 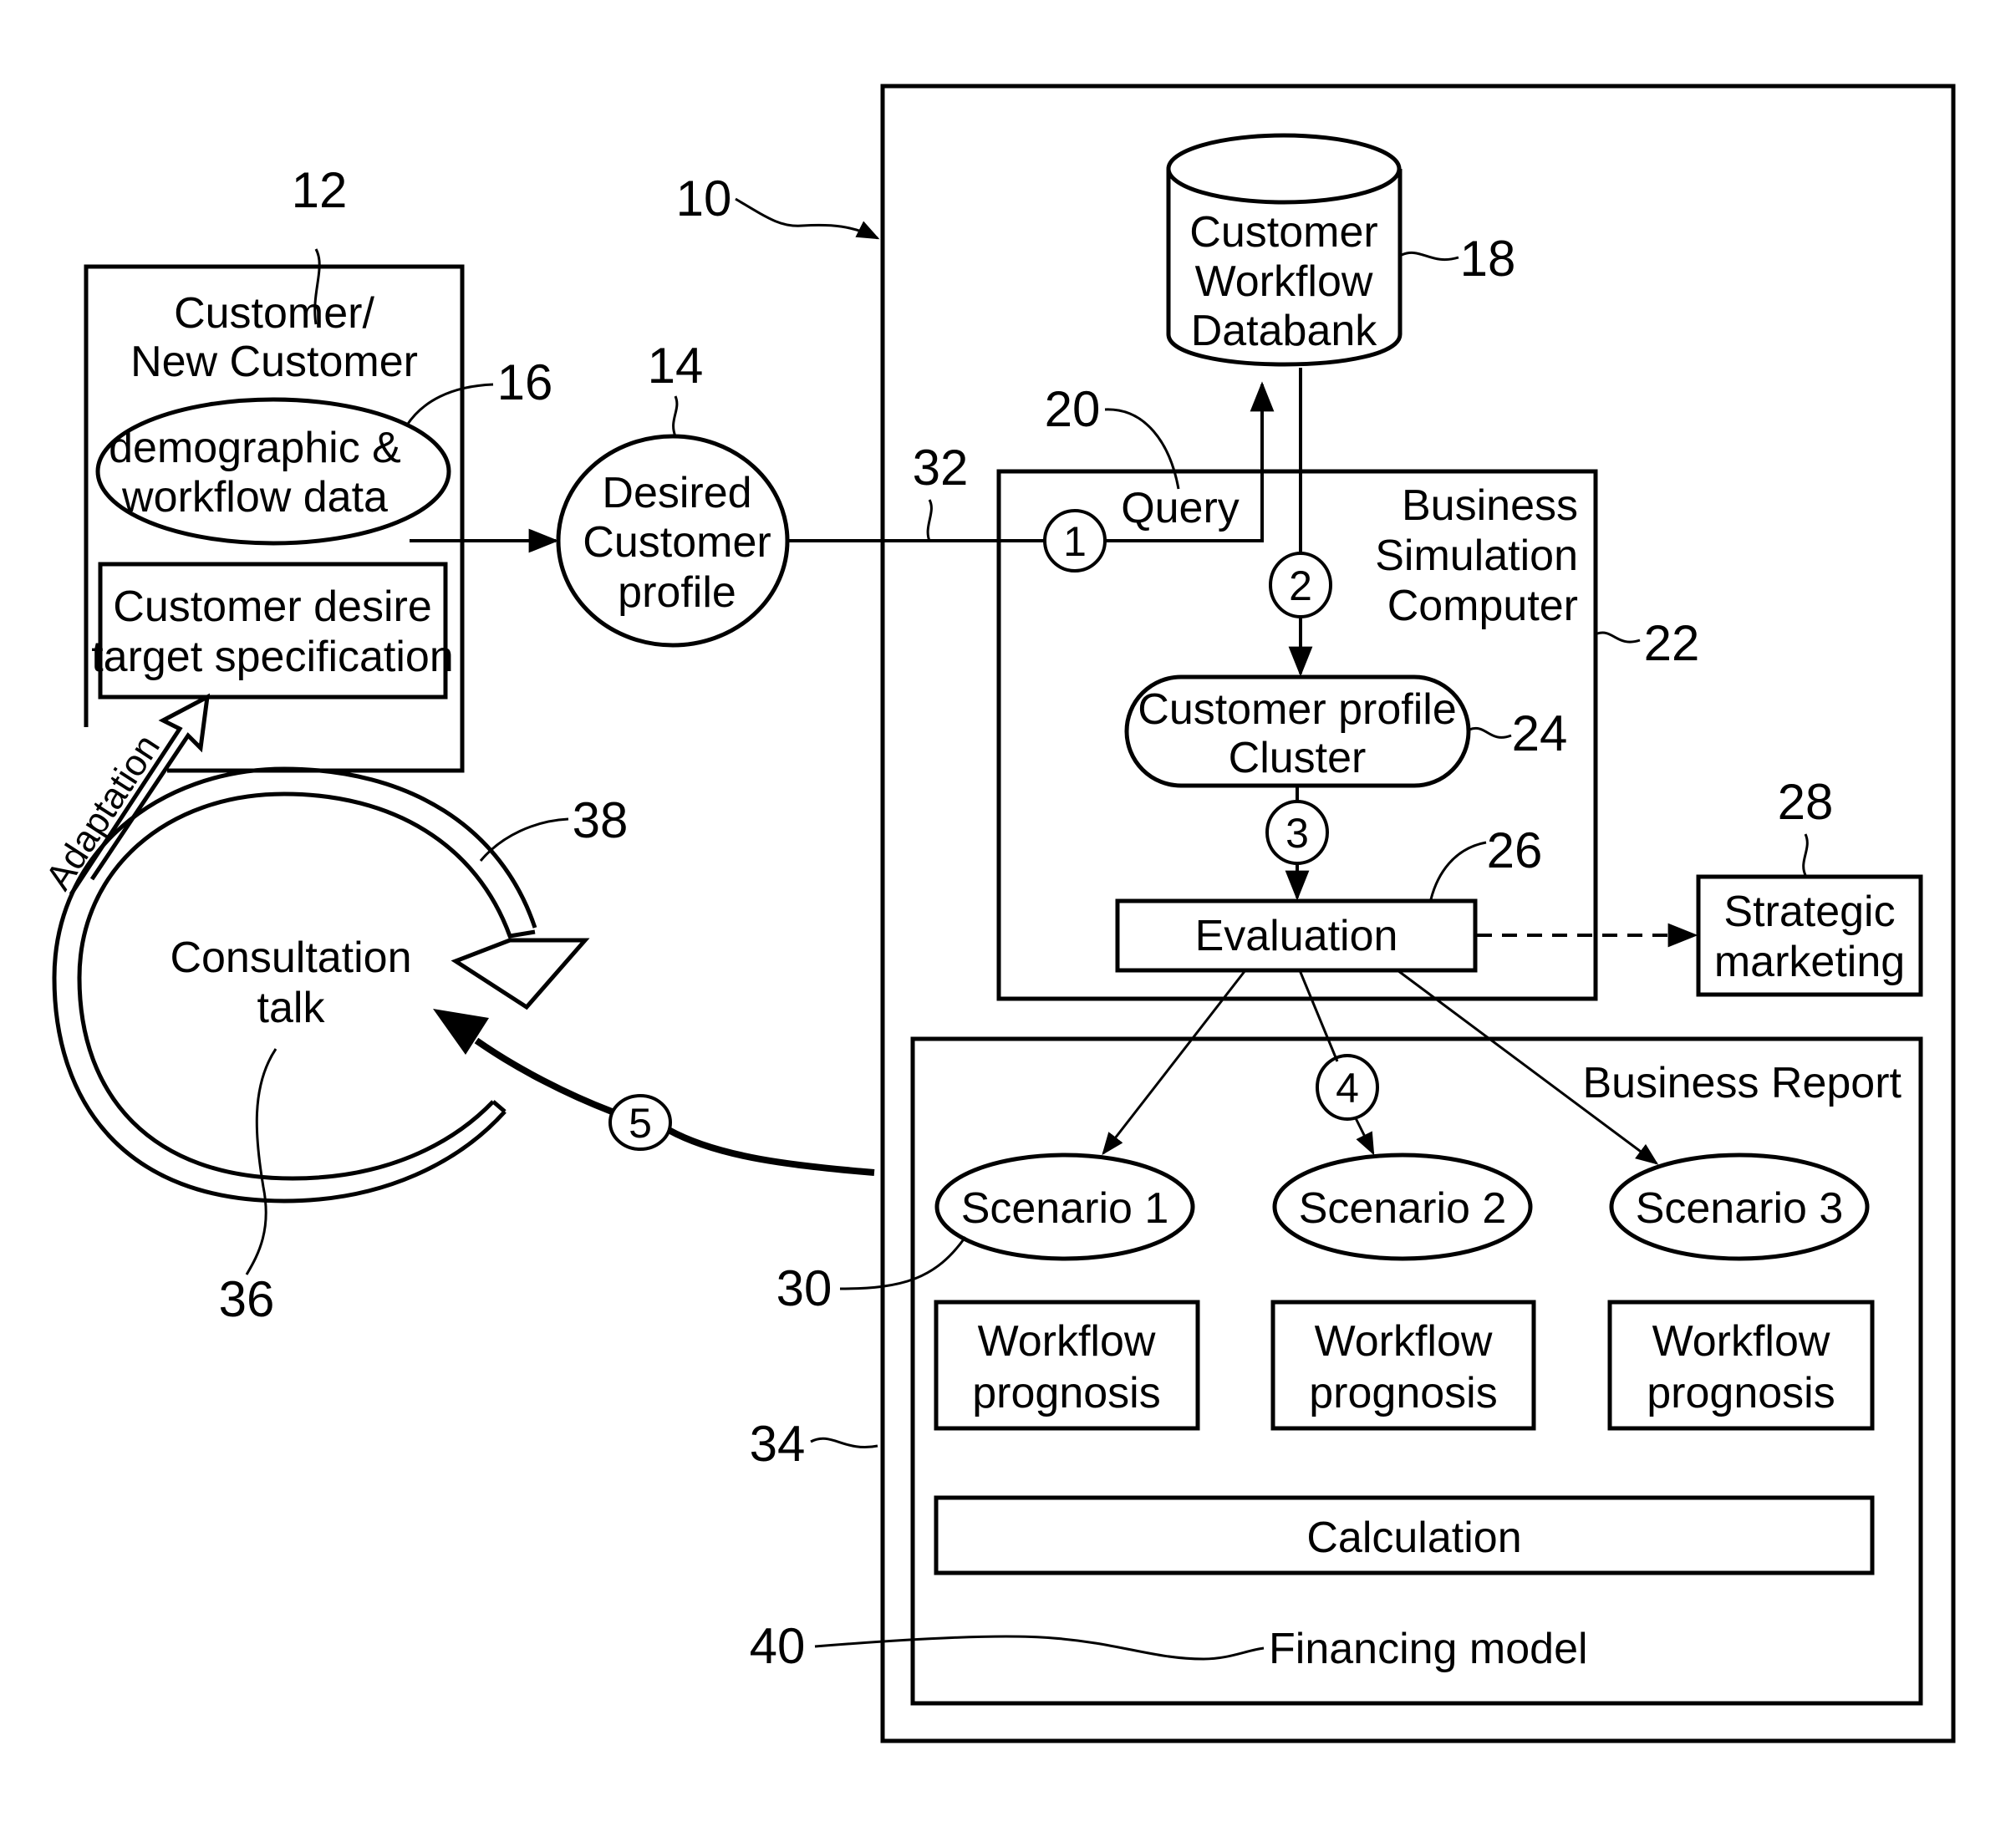 I want to click on prognosis-2-line2: prognosis, so click(x=1403, y=1393).